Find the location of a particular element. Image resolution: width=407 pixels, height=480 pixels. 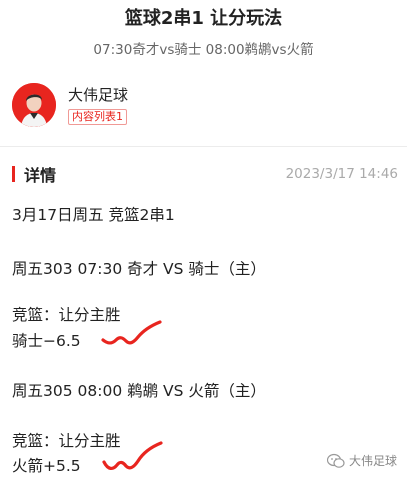

divider is located at coordinates (203, 146).